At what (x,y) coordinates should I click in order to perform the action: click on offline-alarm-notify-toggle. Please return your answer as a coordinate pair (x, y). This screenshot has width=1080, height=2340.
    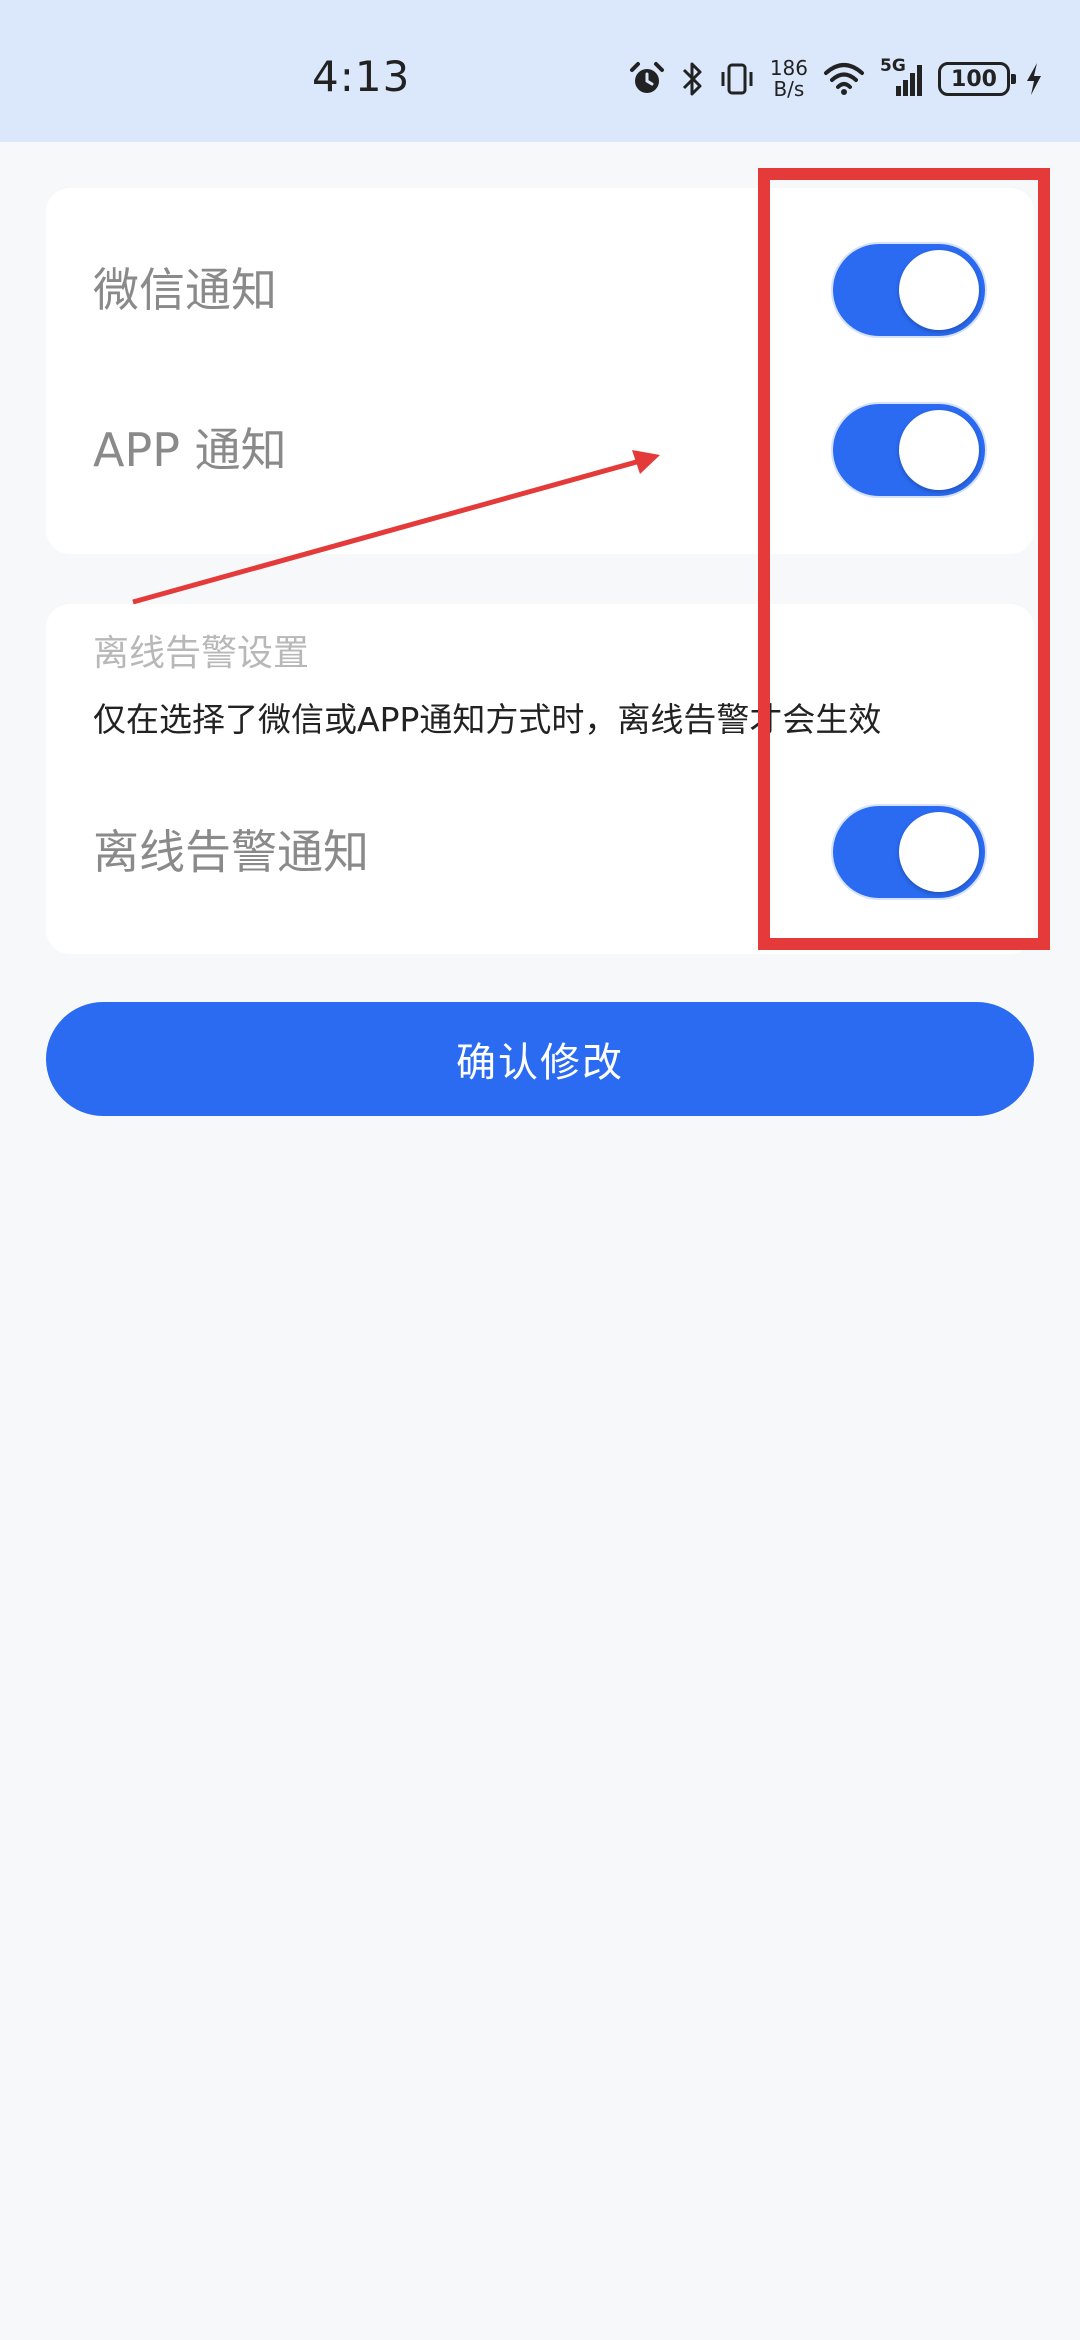
    Looking at the image, I should click on (909, 852).